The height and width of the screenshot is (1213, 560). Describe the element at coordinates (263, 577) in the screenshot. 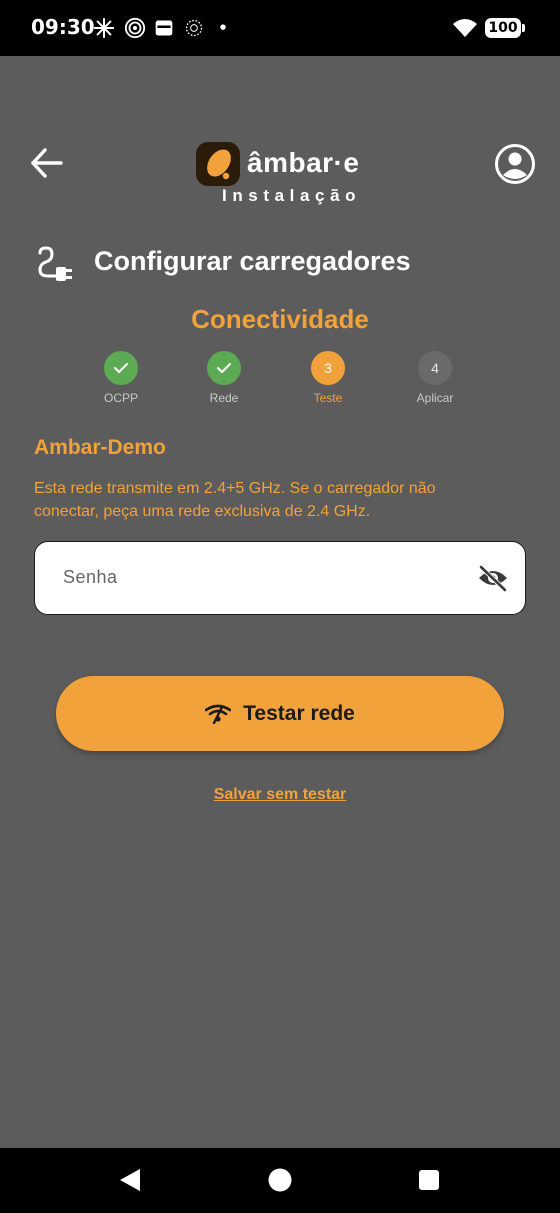

I see `password-input` at that location.